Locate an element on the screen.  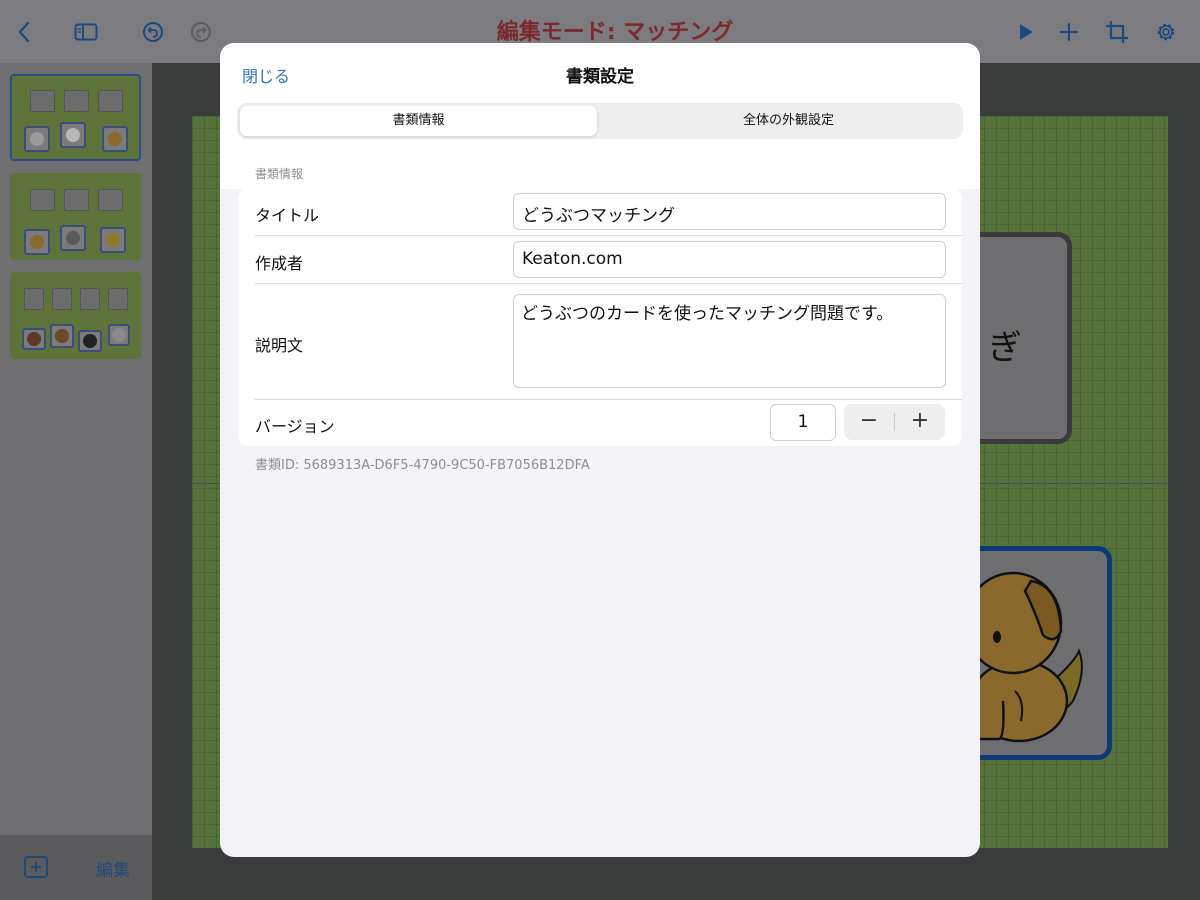
modal-header: 閉じる 書類設定 書類情報 全体の外観設定 is located at coordinates (600, 116).